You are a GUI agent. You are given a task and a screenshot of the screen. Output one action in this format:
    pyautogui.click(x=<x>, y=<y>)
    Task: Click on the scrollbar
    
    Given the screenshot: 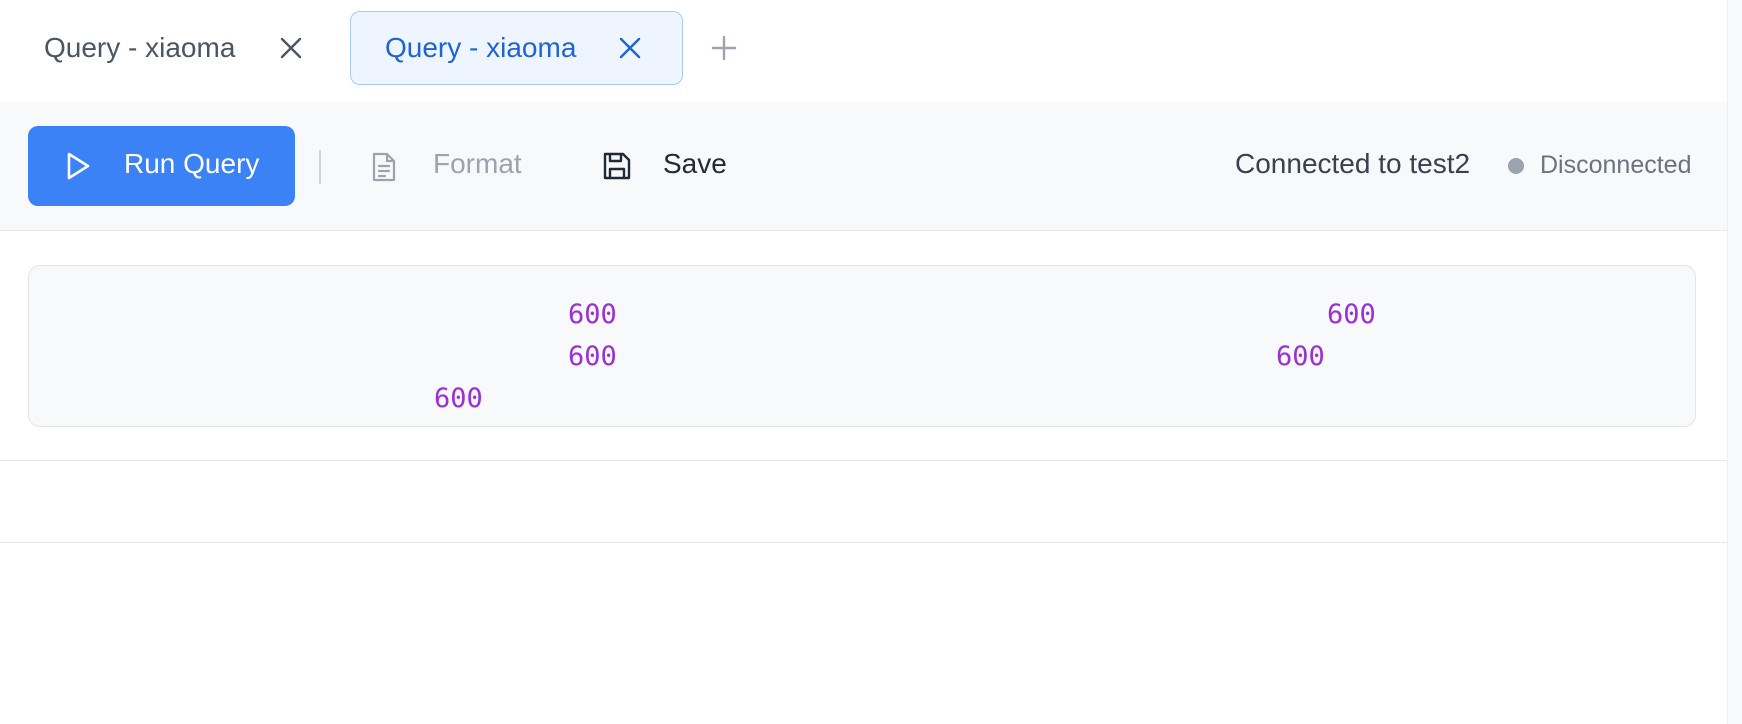 What is the action you would take?
    pyautogui.click(x=1734, y=362)
    